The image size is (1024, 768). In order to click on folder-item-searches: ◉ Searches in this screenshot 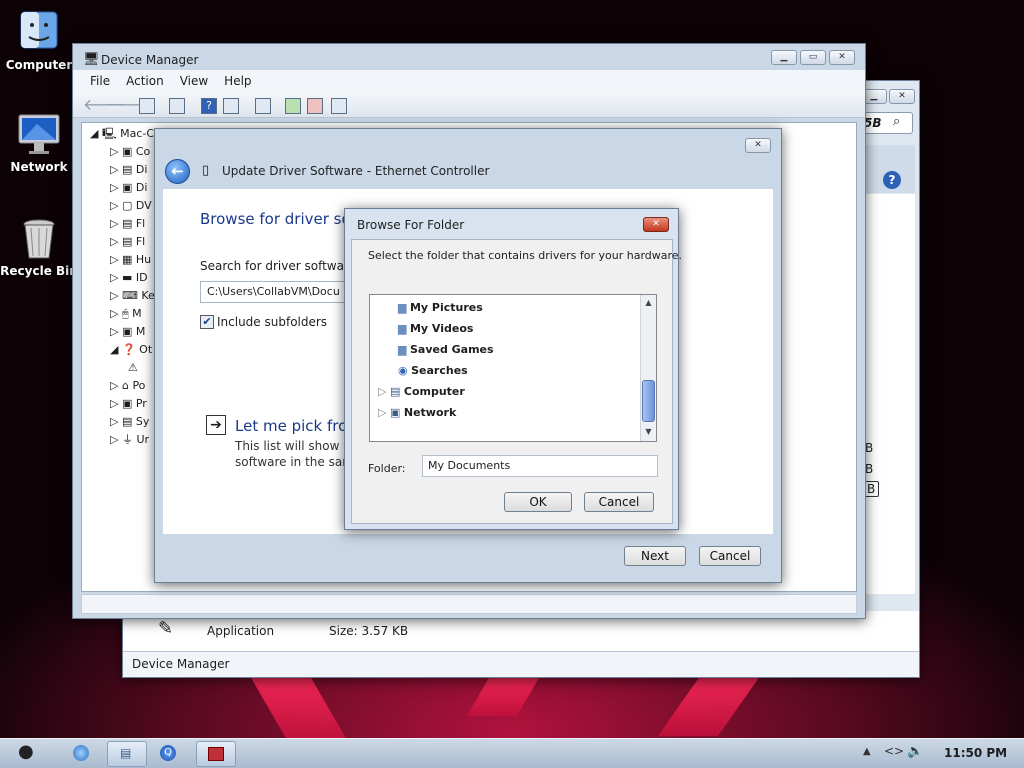, I will do `click(446, 370)`.